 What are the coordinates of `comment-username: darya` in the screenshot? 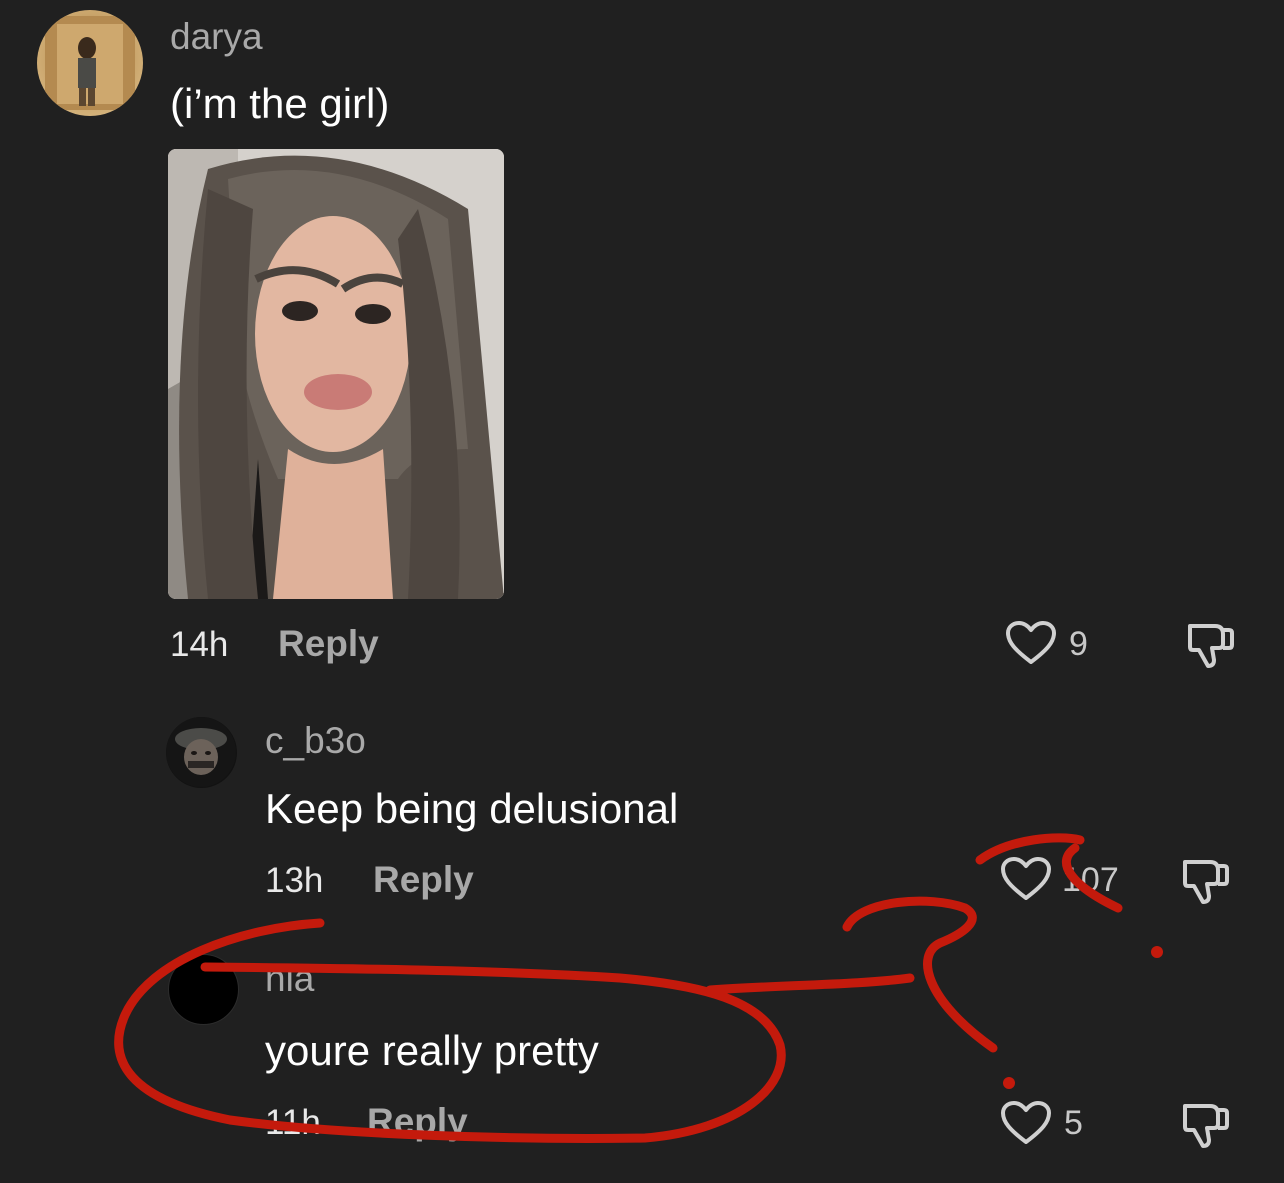 It's located at (216, 37).